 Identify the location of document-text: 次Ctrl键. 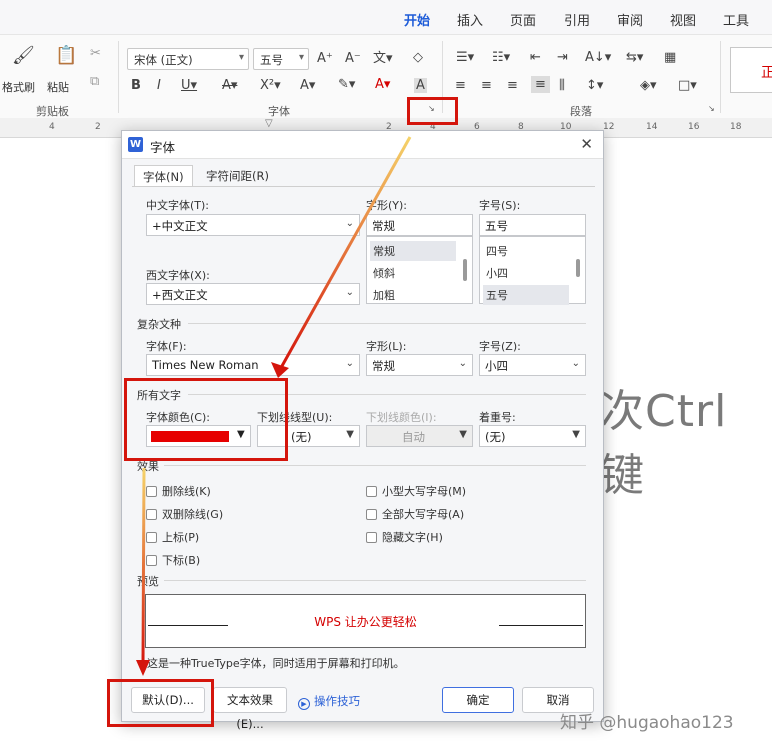
(686, 439).